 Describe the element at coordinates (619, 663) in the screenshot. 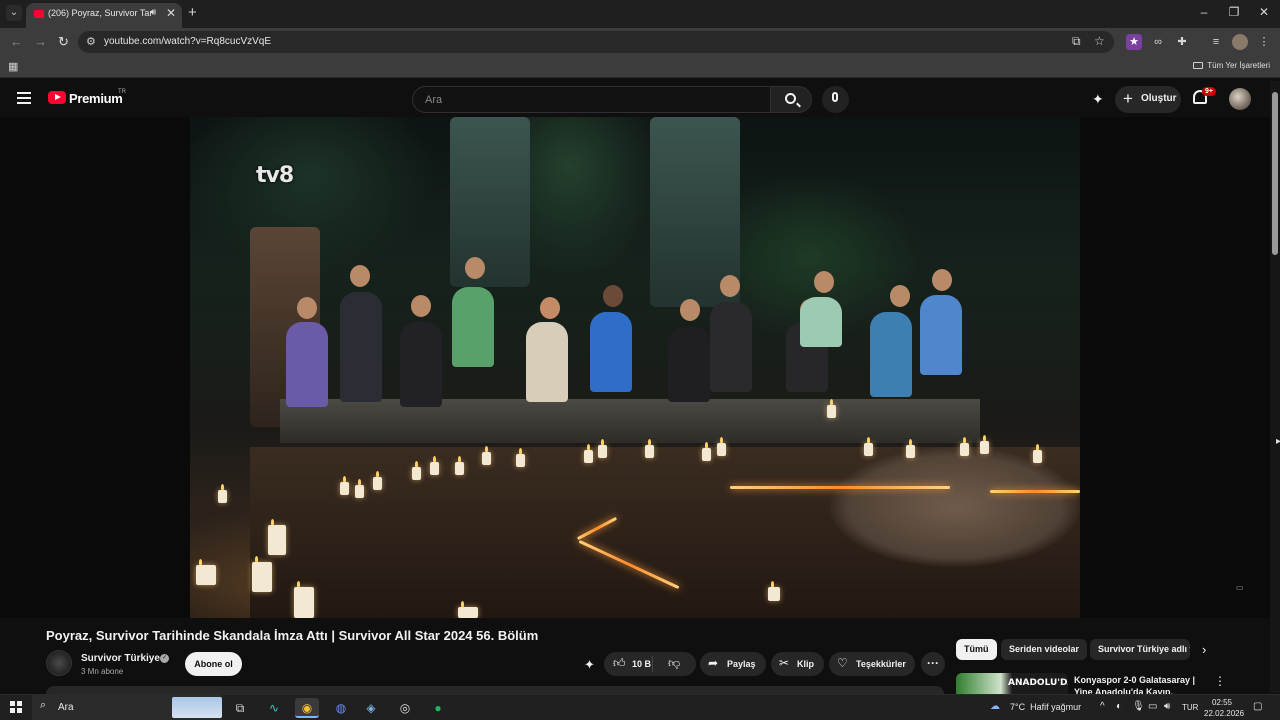

I see `like-thumb-icon: 👍︎` at that location.